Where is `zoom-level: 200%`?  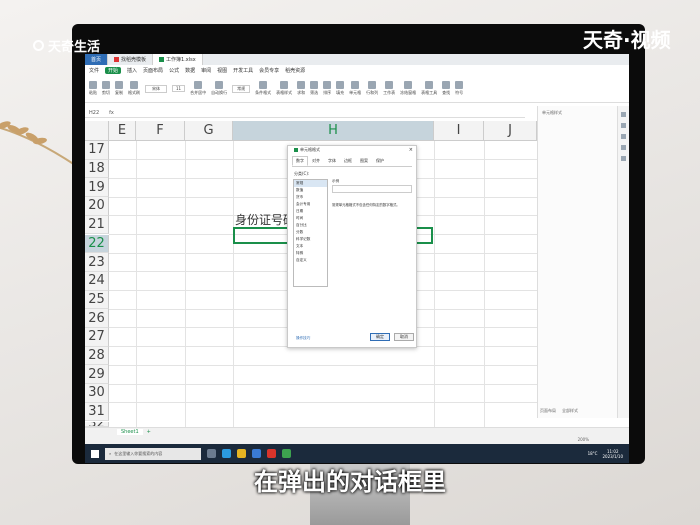
zoom-level: 200% is located at coordinates (583, 439).